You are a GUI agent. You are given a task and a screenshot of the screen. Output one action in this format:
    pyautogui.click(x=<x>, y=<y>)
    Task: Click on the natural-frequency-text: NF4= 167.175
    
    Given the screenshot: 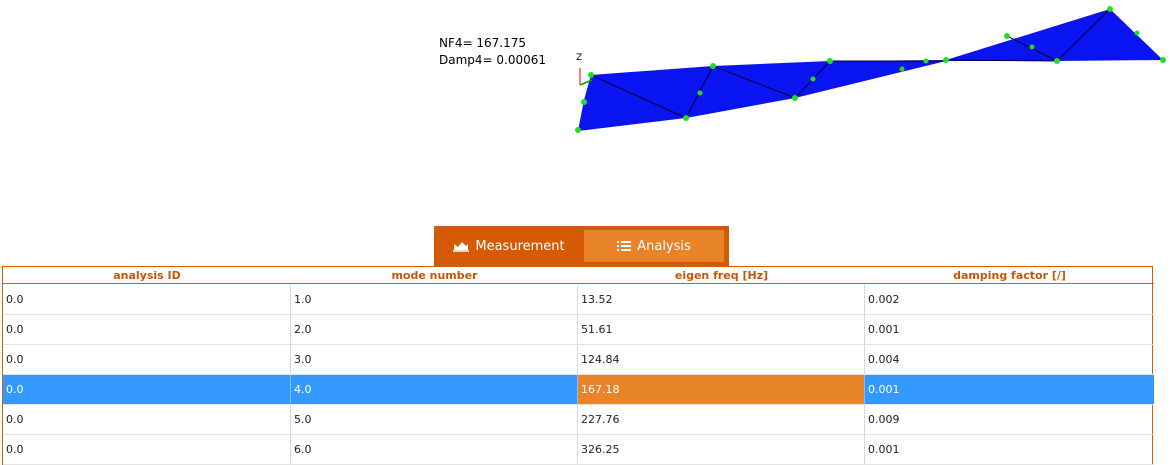 What is the action you would take?
    pyautogui.click(x=483, y=43)
    